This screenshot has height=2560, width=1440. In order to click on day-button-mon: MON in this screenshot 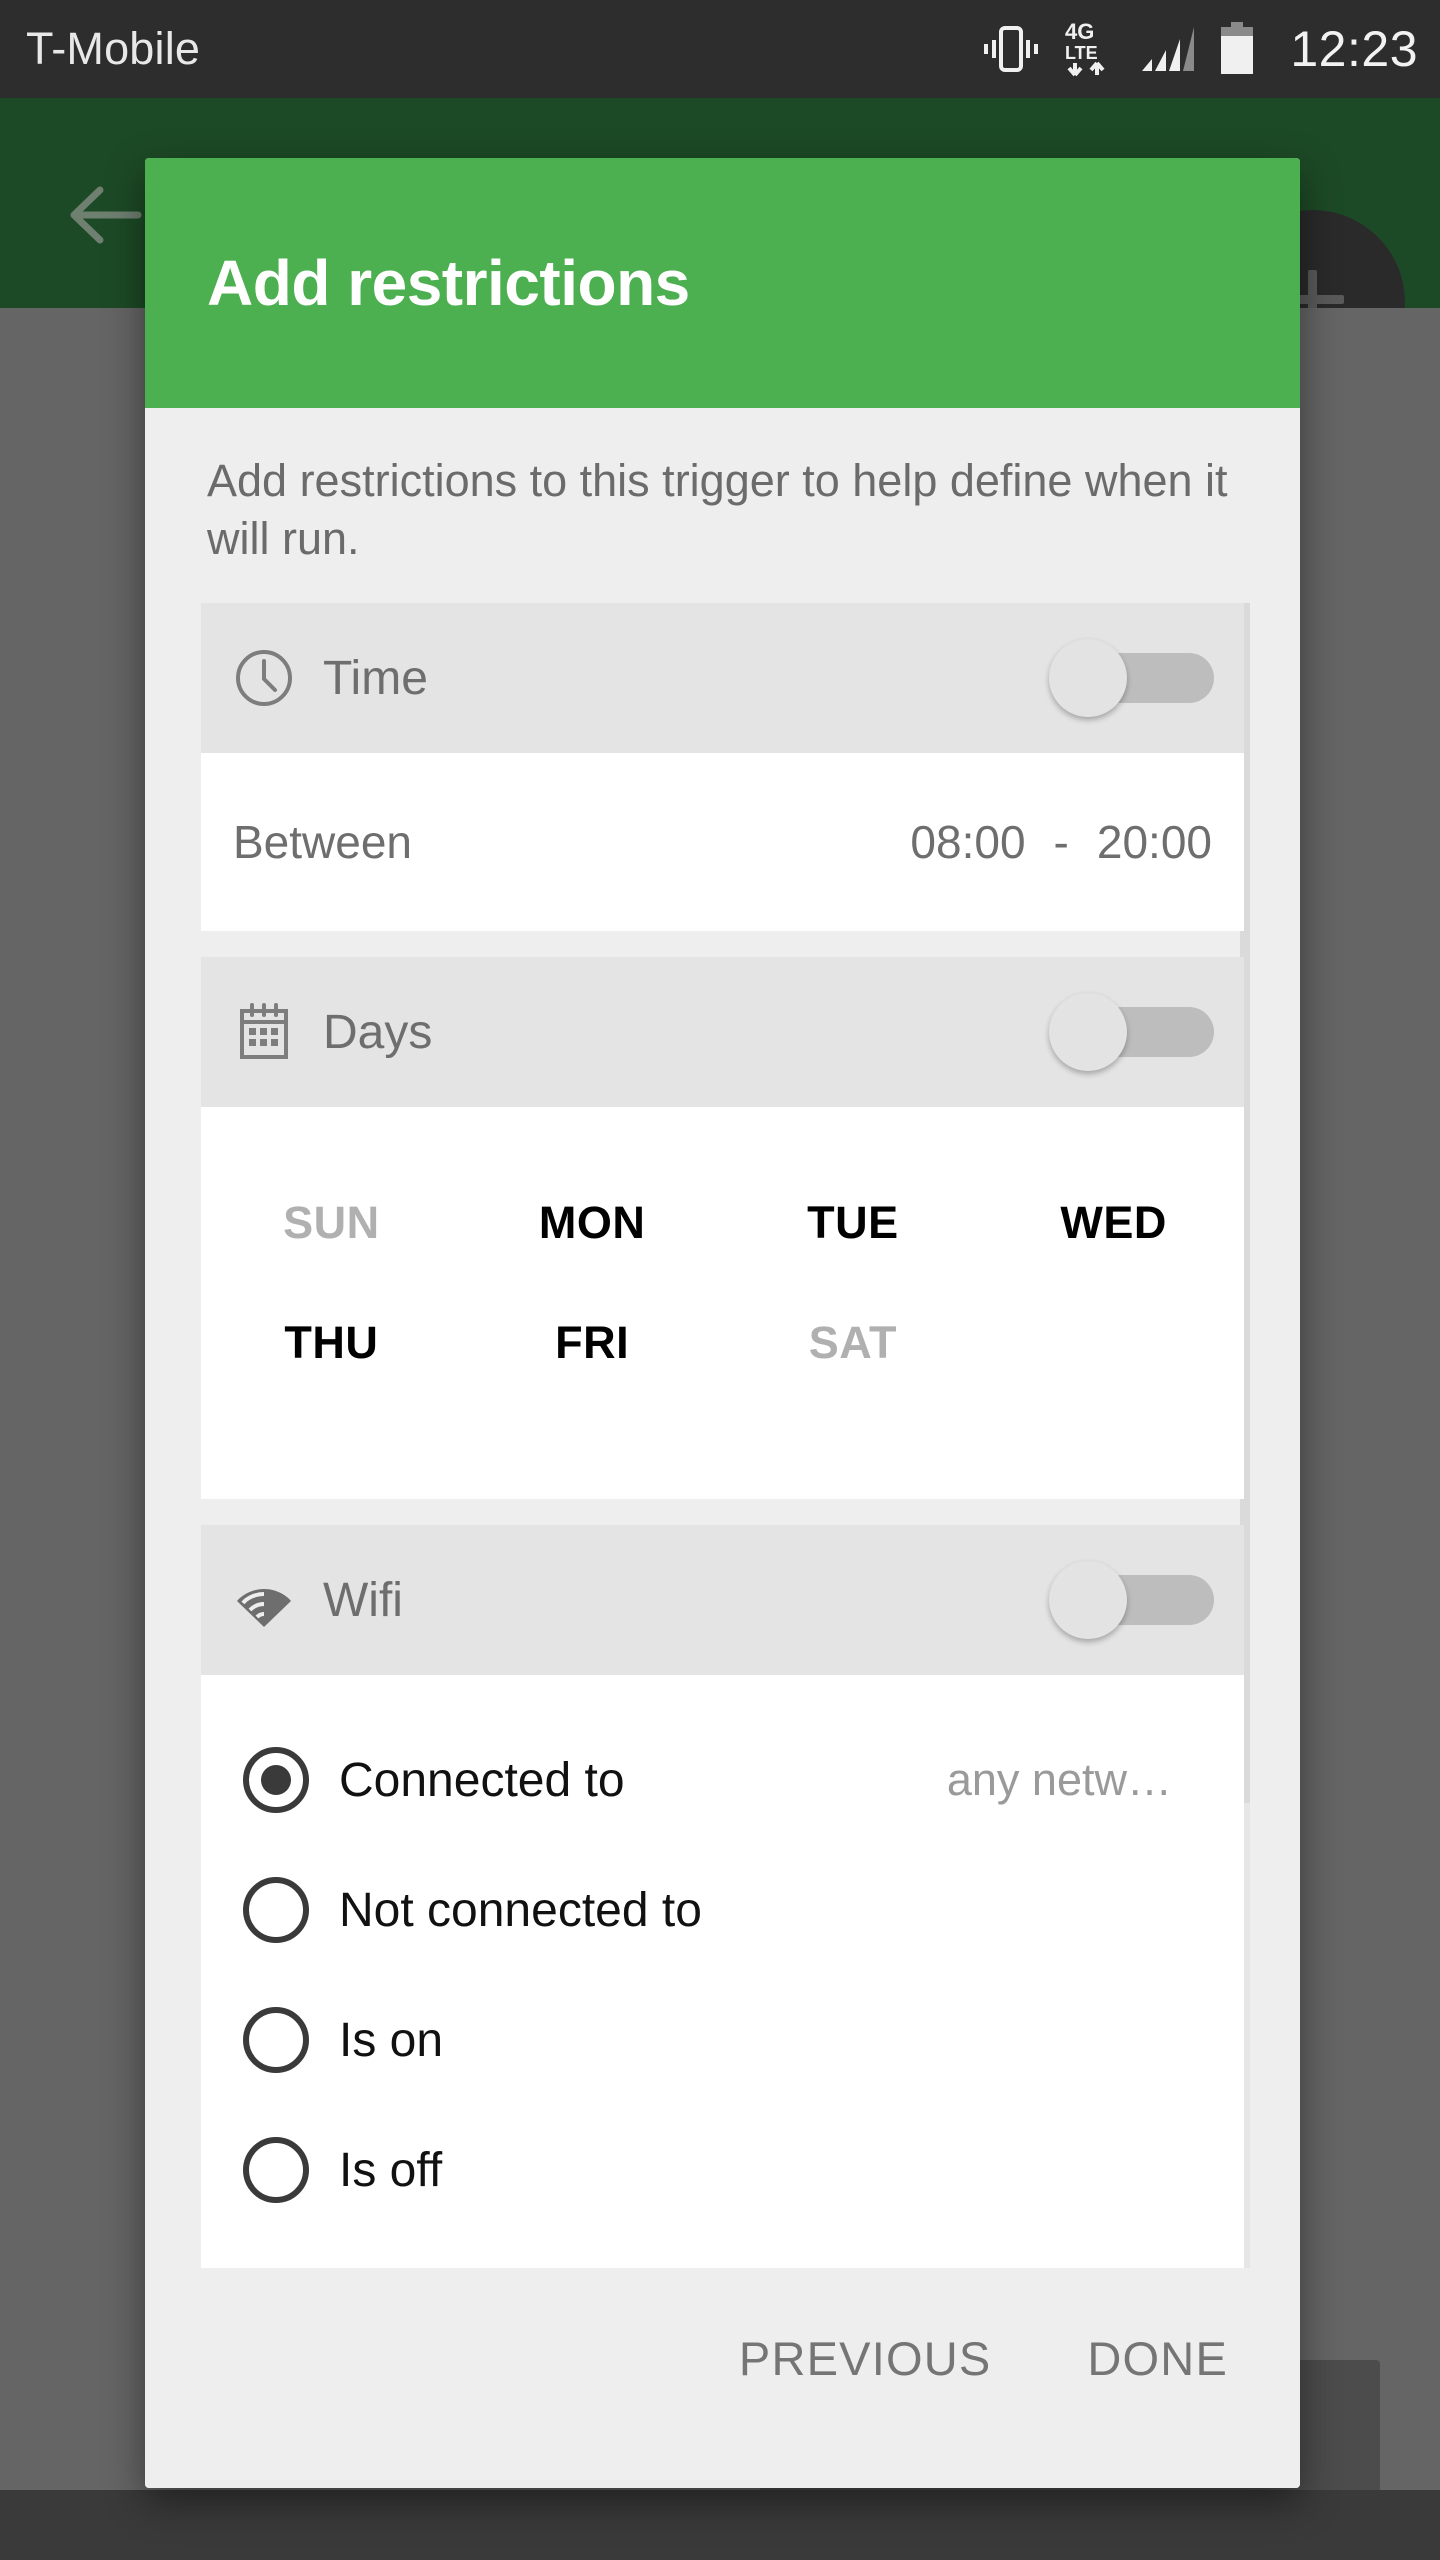, I will do `click(592, 1223)`.